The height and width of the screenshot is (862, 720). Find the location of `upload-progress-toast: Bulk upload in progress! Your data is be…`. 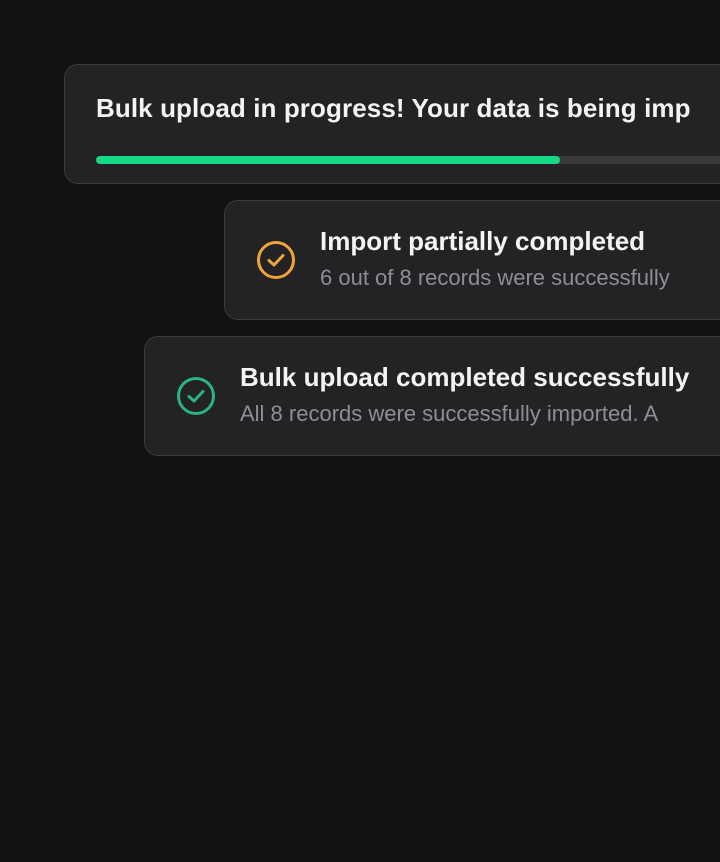

upload-progress-toast: Bulk upload in progress! Your data is be… is located at coordinates (392, 124).